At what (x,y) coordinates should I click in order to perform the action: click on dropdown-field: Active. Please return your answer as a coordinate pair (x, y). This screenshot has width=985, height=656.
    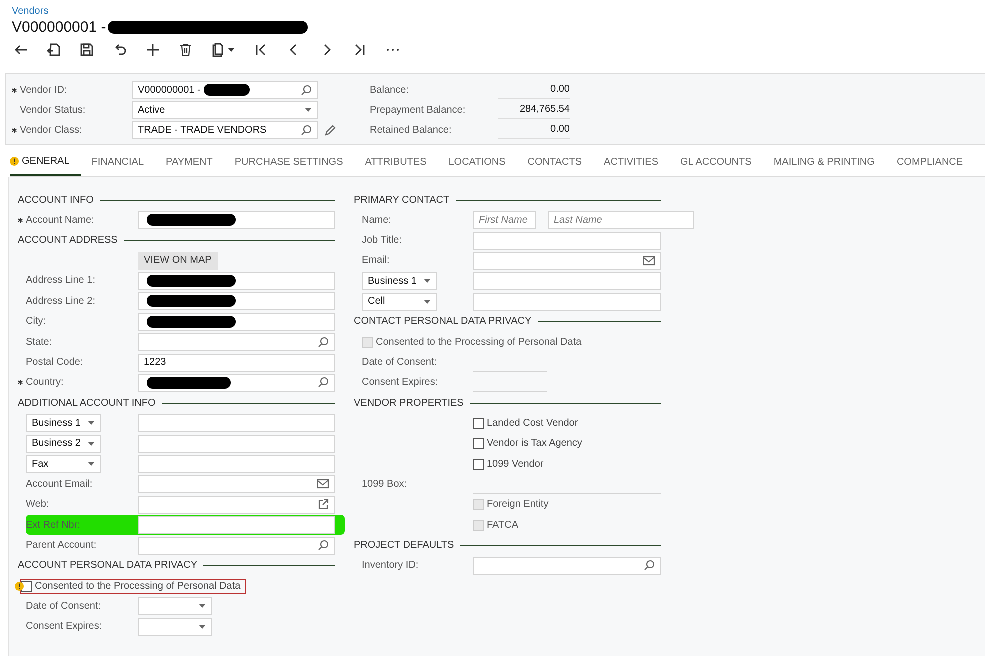
    Looking at the image, I should click on (225, 110).